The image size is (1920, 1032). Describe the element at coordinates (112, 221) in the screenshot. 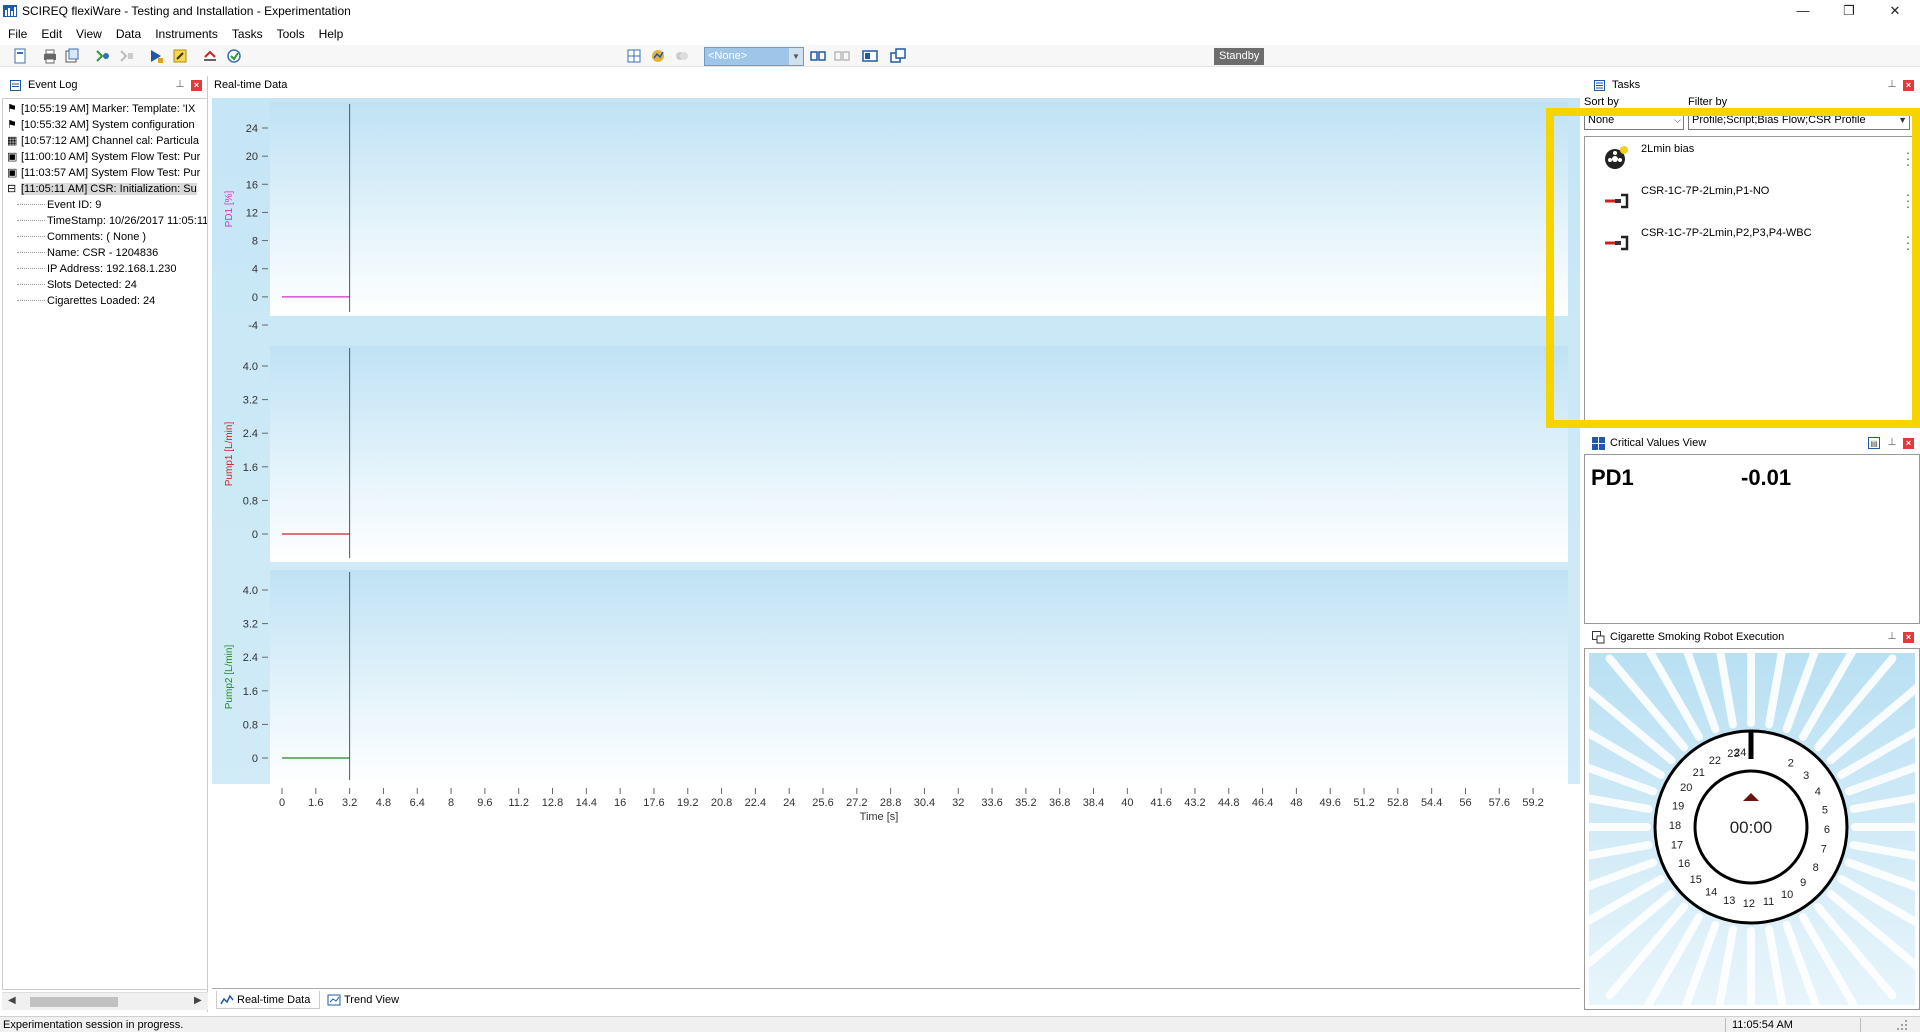

I see `event-detail-row: TimeStamp: 10/26/2017 11:05:11` at that location.